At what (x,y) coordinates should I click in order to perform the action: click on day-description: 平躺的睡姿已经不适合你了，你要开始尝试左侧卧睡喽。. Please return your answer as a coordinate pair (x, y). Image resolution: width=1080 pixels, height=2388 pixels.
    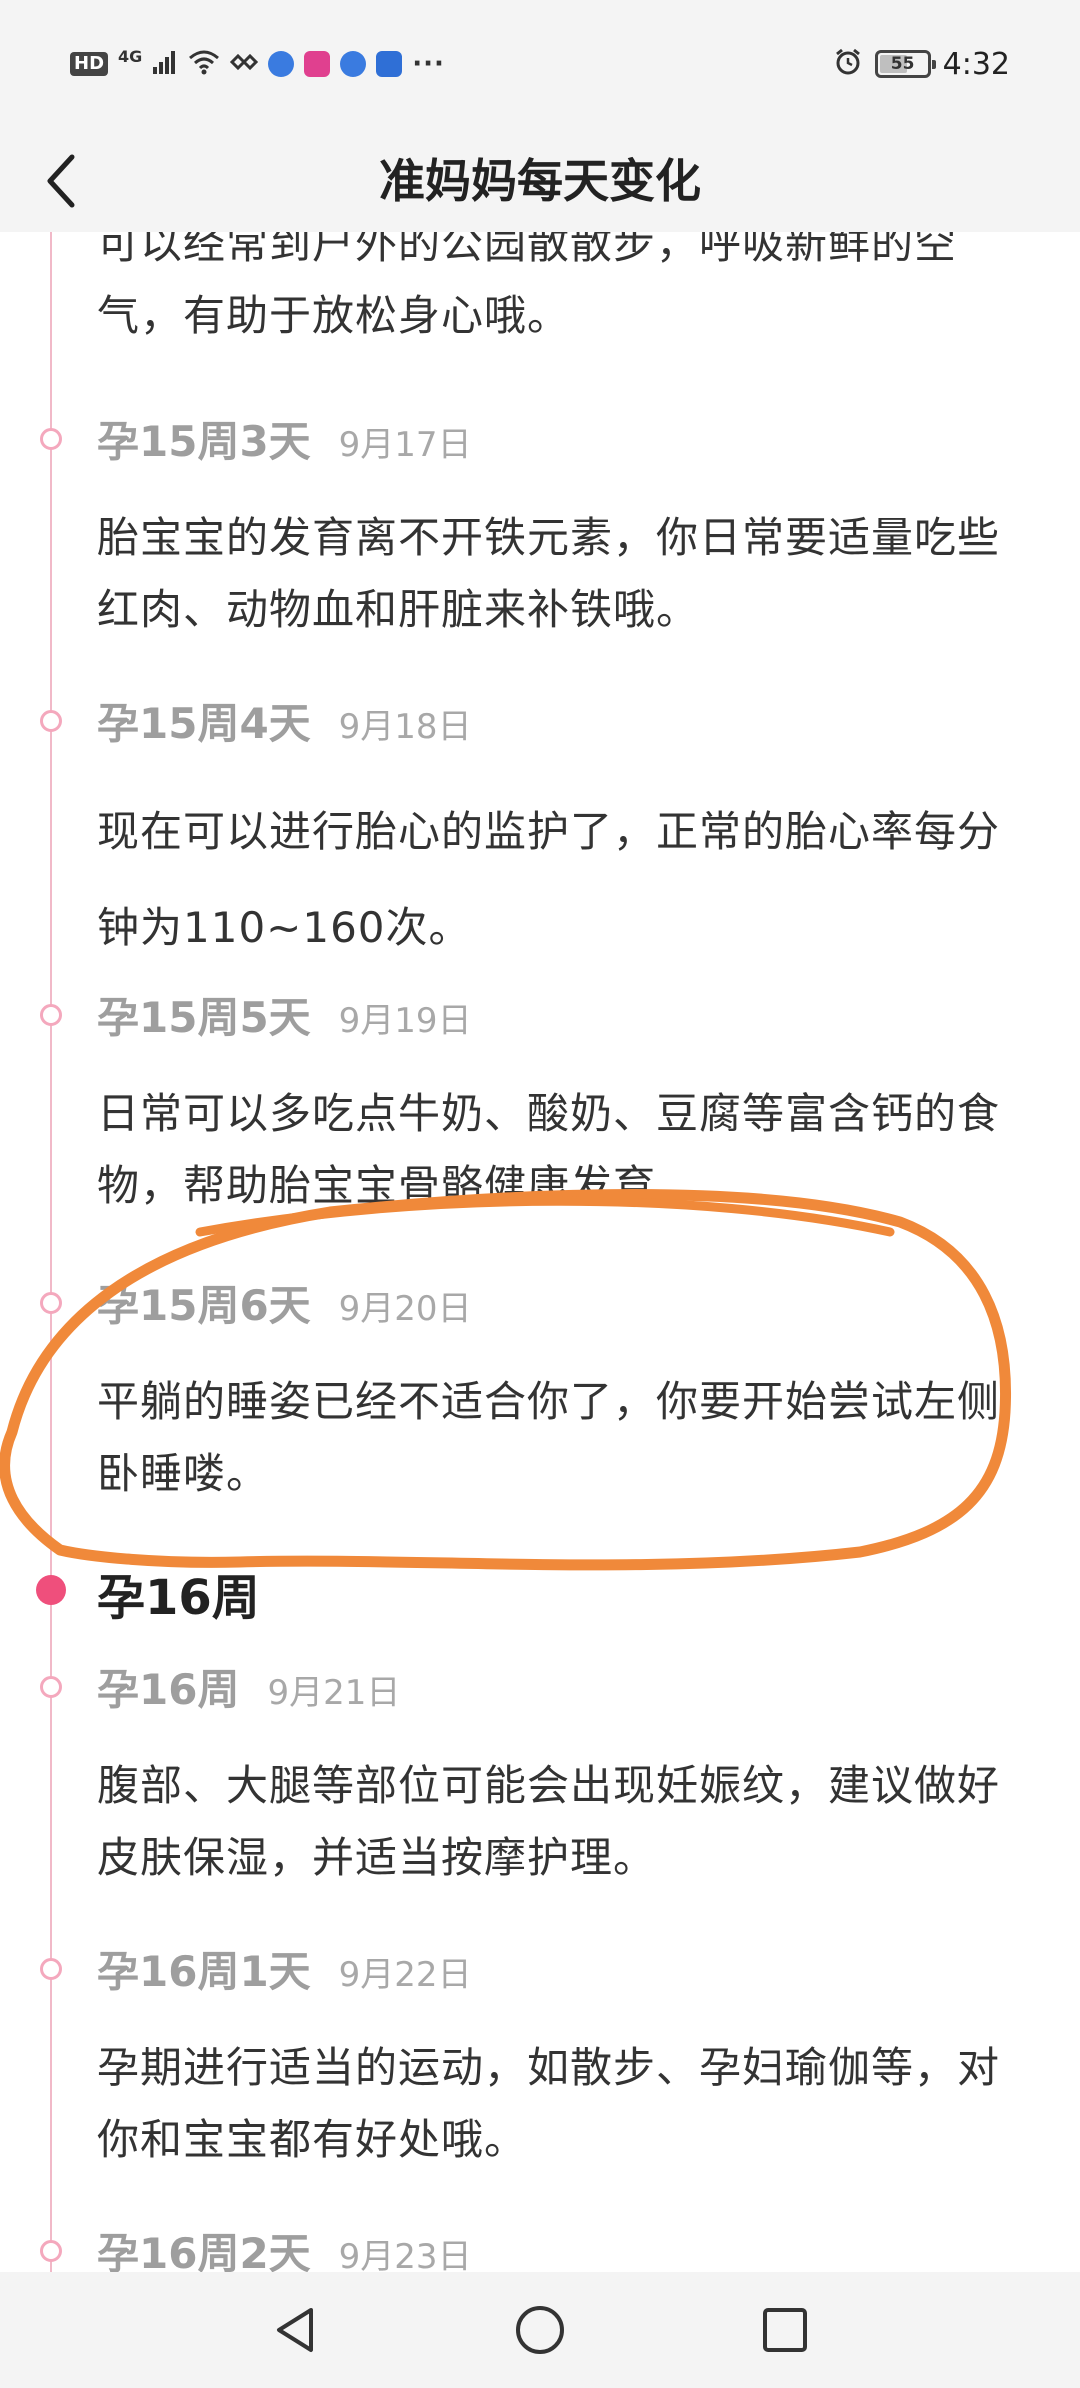
    Looking at the image, I should click on (549, 1437).